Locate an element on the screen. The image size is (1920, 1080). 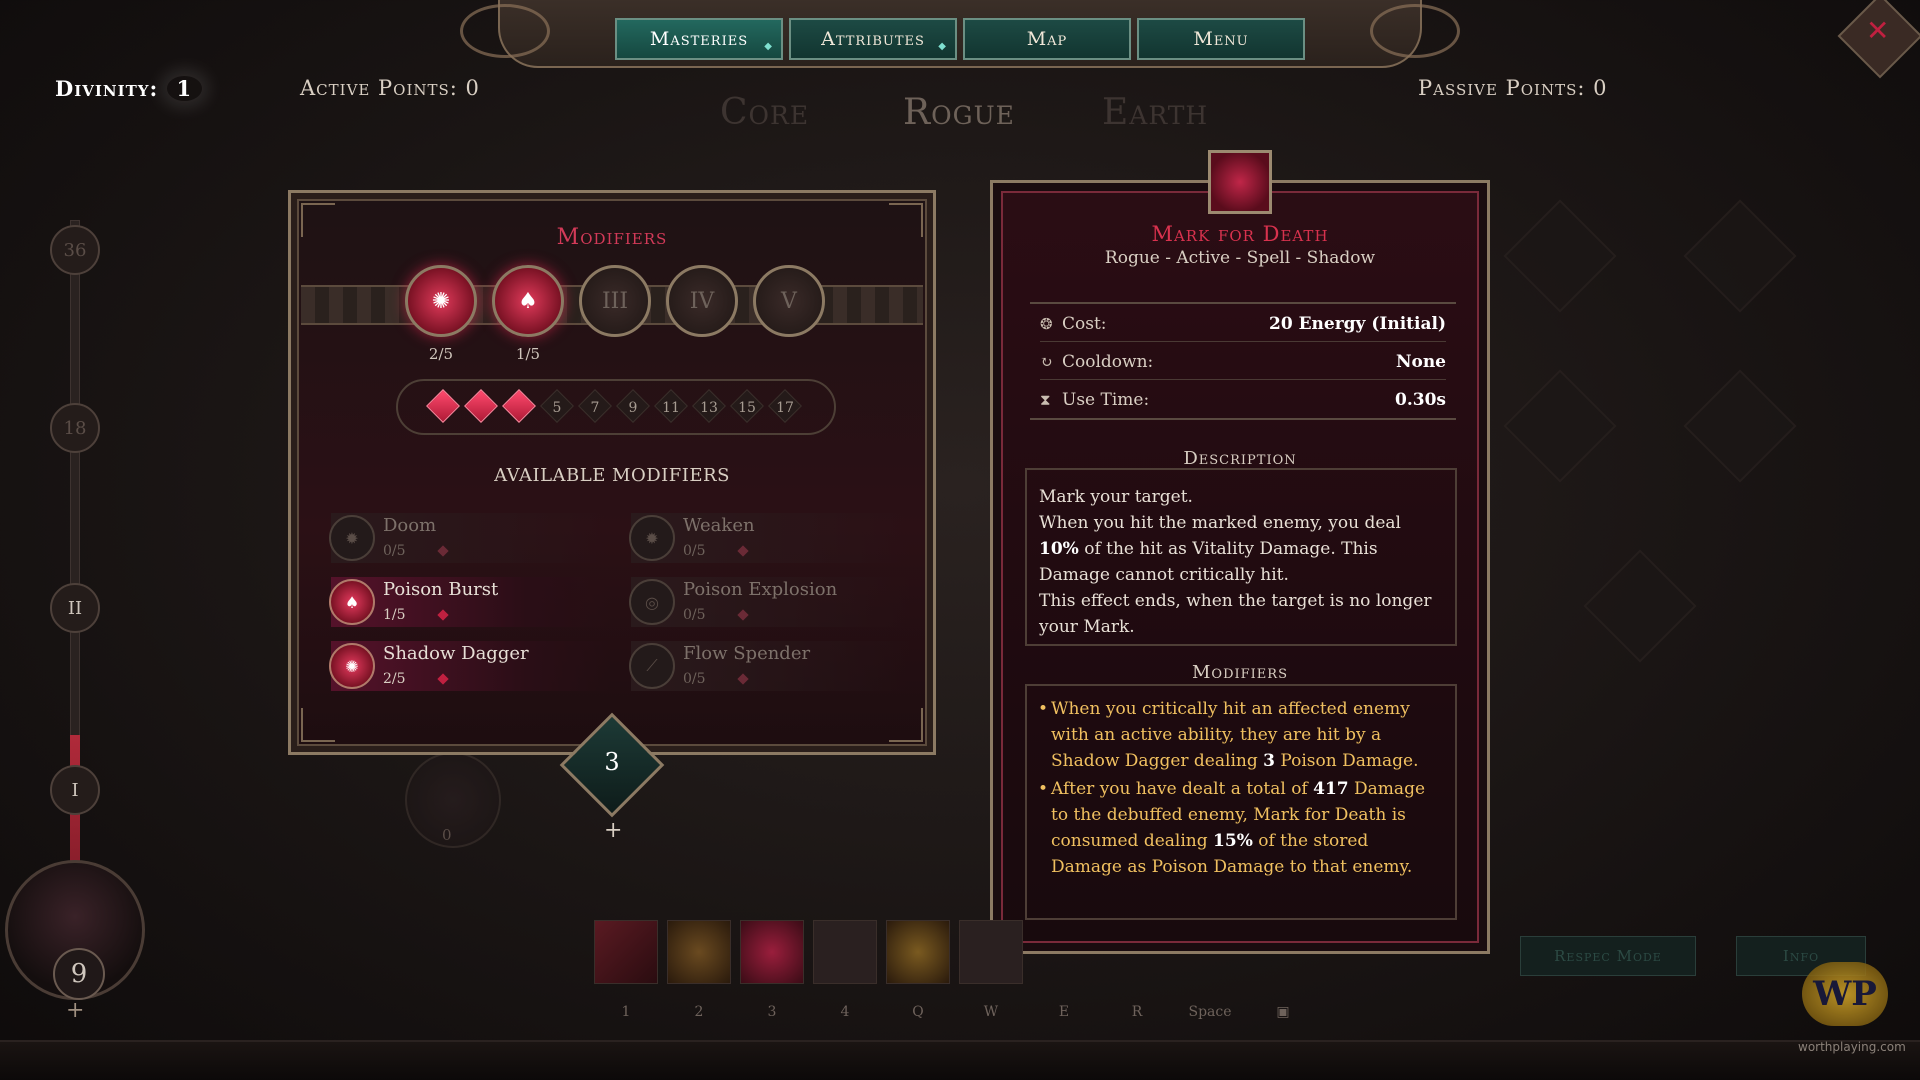
top-navigation: Masteries ◆ Attributes ◆ Map Menu is located at coordinates (960, 34).